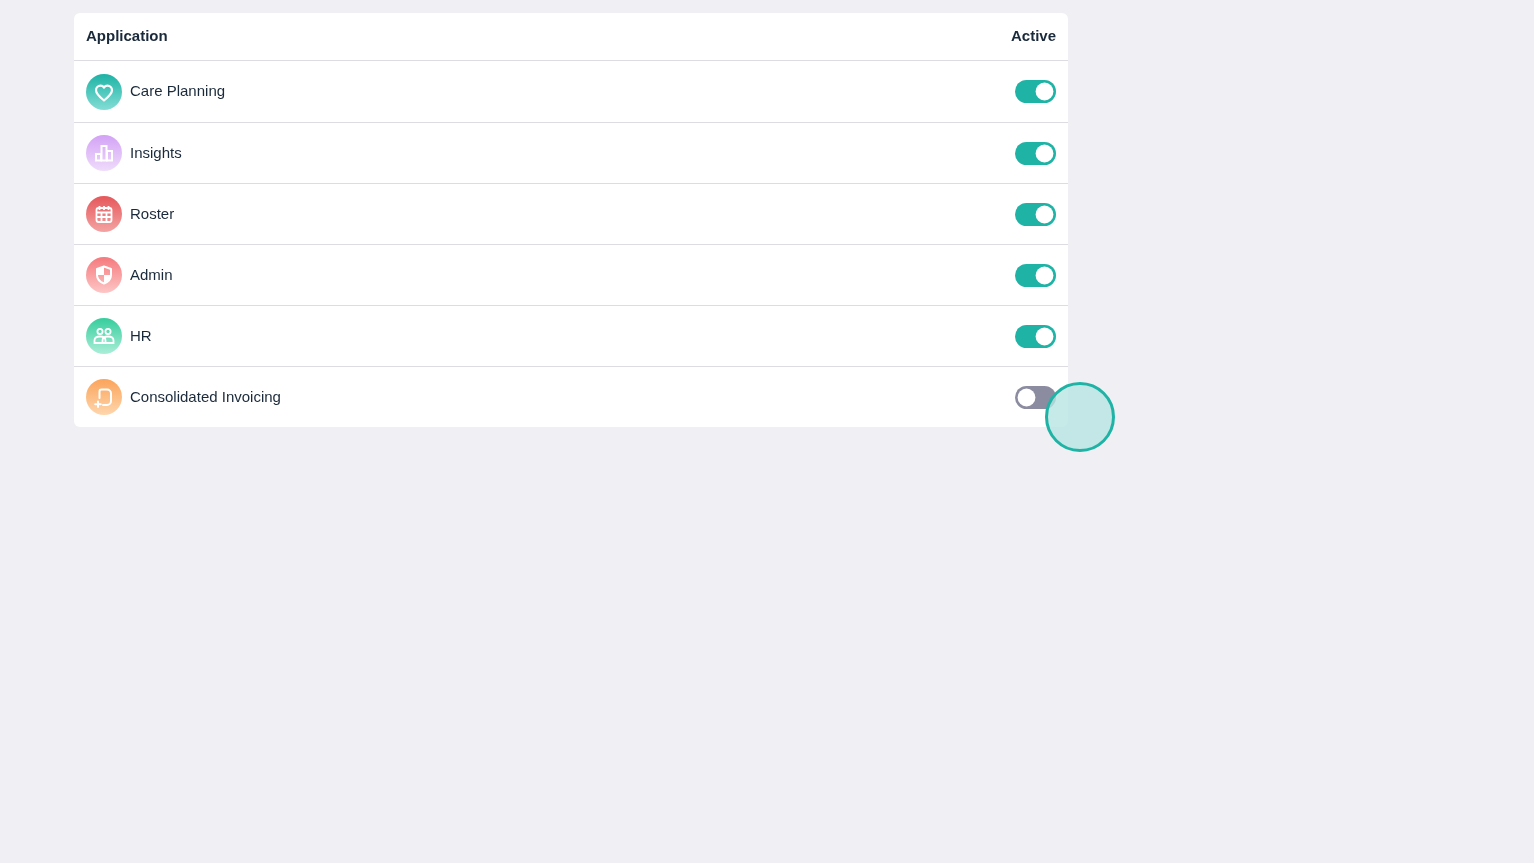 The height and width of the screenshot is (863, 1534). I want to click on application-name: Roster, so click(152, 213).